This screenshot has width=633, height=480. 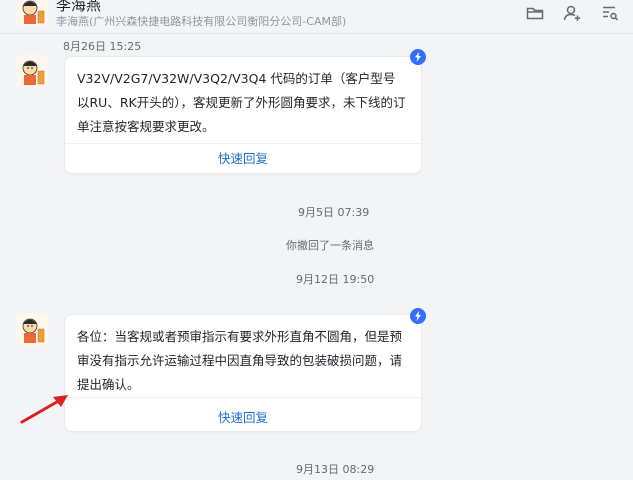 What do you see at coordinates (610, 13) in the screenshot?
I see `settings-list-icon` at bounding box center [610, 13].